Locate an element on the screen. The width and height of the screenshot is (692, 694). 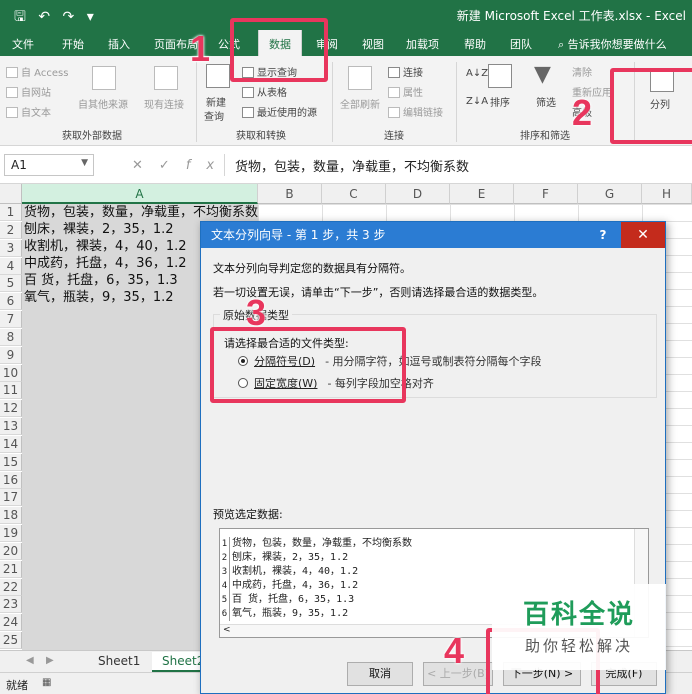
cell-a1: 货物，包装，数量，净载重，不均衡系数 is located at coordinates (141, 212).